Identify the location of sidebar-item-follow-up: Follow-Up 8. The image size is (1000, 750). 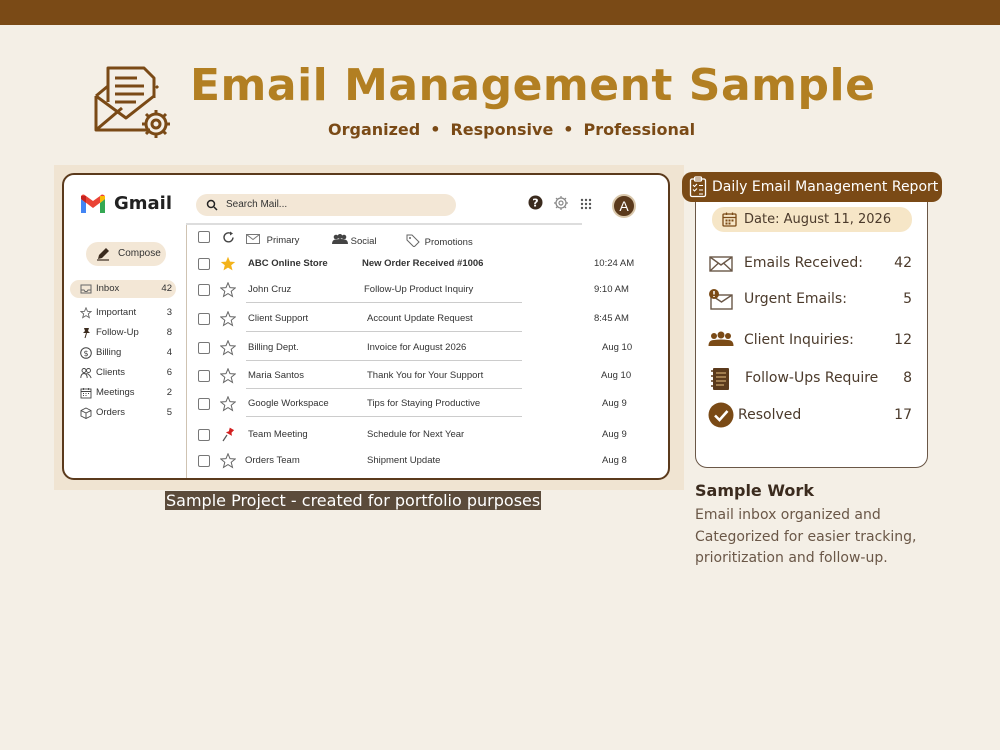
(123, 333).